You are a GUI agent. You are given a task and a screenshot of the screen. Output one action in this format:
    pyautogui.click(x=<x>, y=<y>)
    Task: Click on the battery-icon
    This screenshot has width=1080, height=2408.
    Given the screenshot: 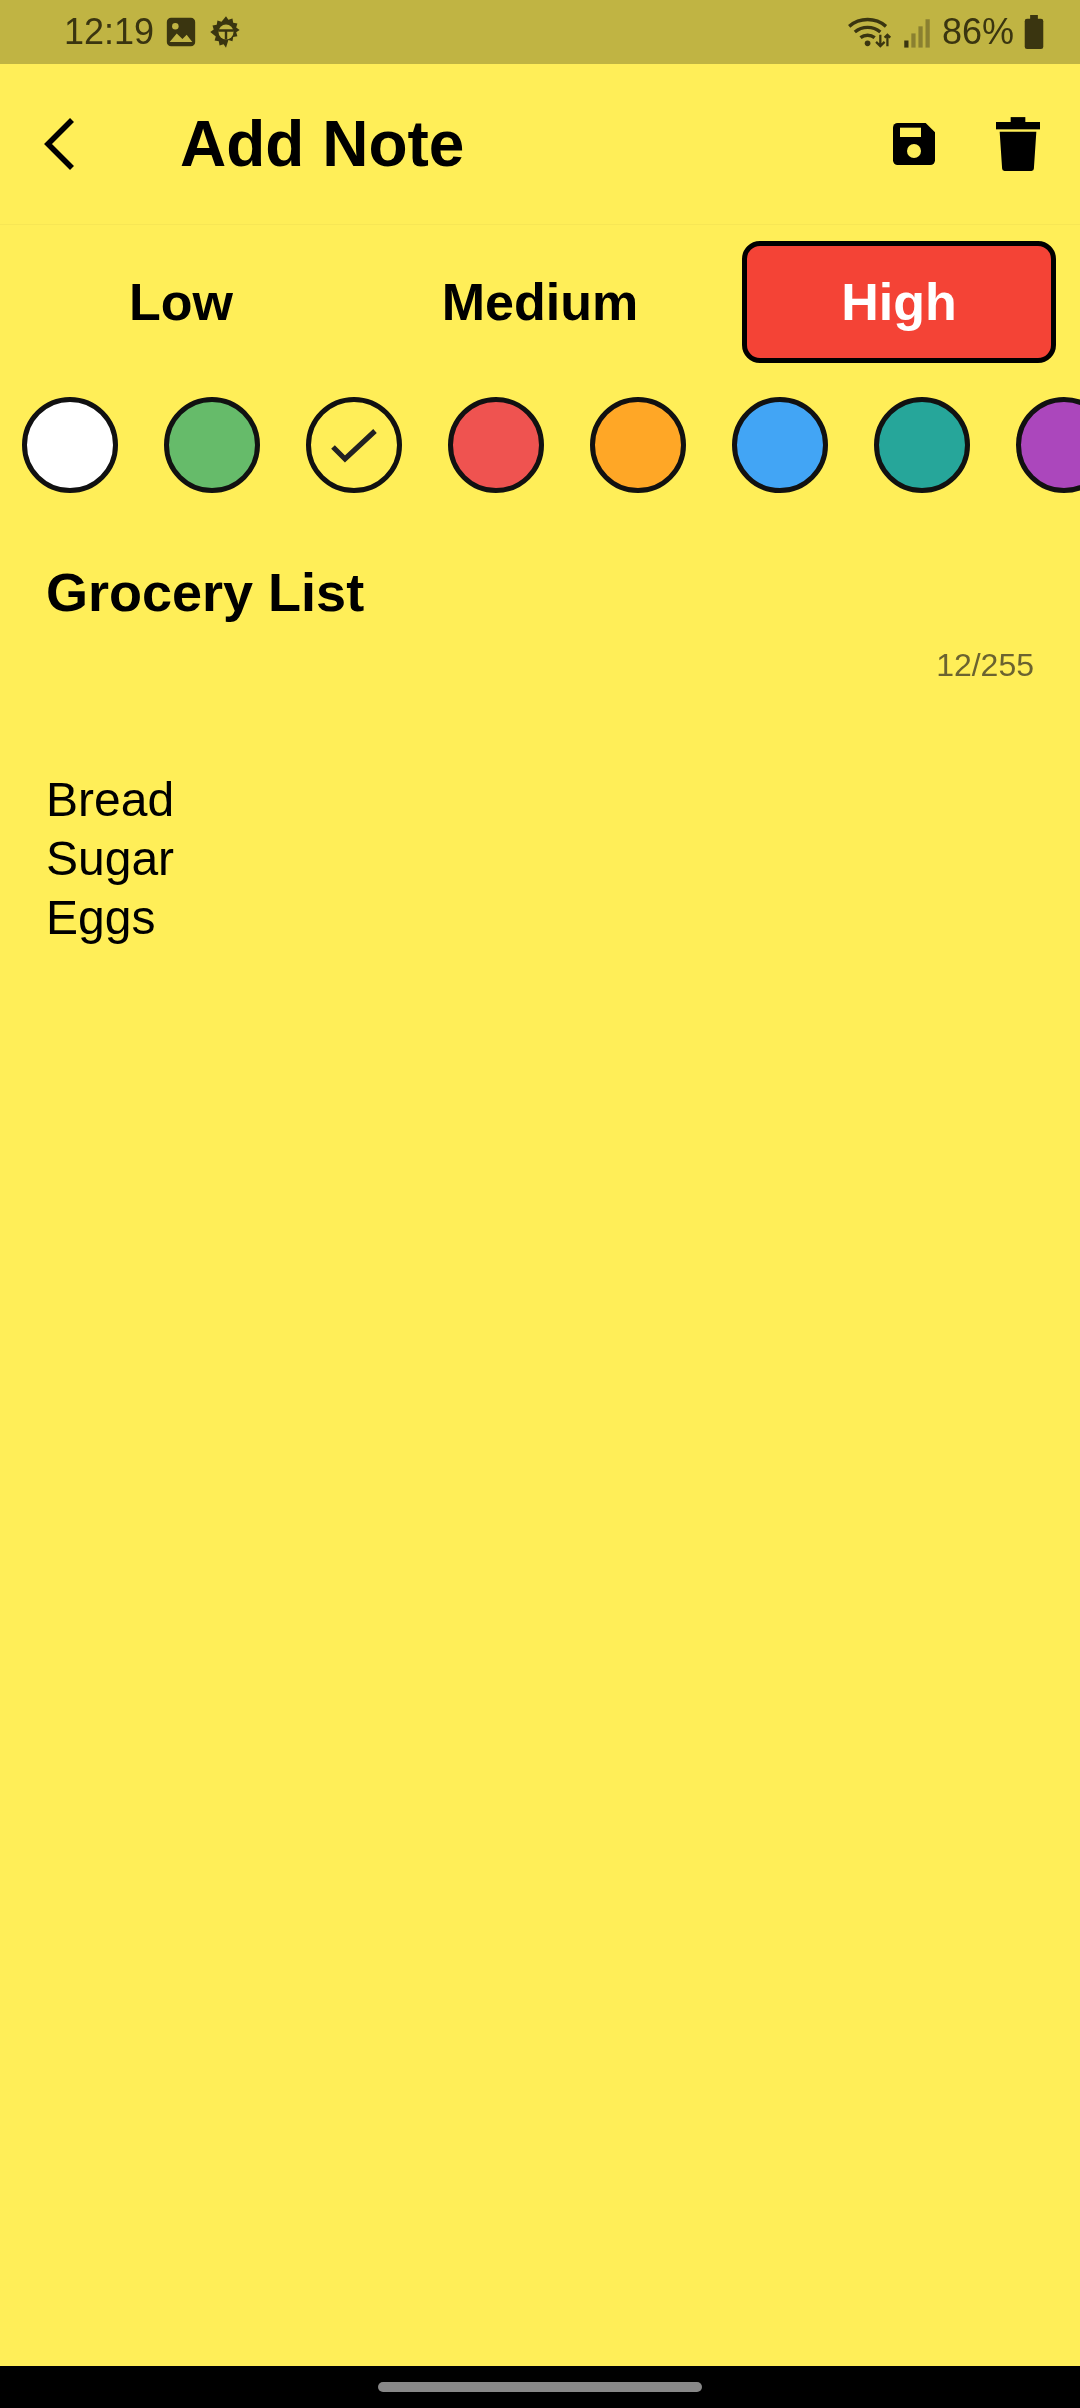 What is the action you would take?
    pyautogui.click(x=1034, y=32)
    